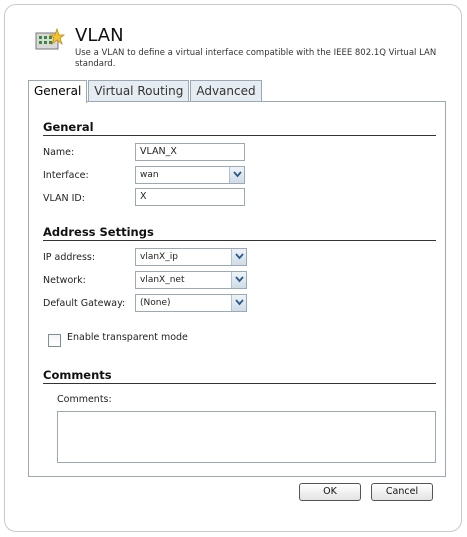 The image size is (467, 537). Describe the element at coordinates (191, 303) in the screenshot. I see `default-gateway-select: (None)` at that location.